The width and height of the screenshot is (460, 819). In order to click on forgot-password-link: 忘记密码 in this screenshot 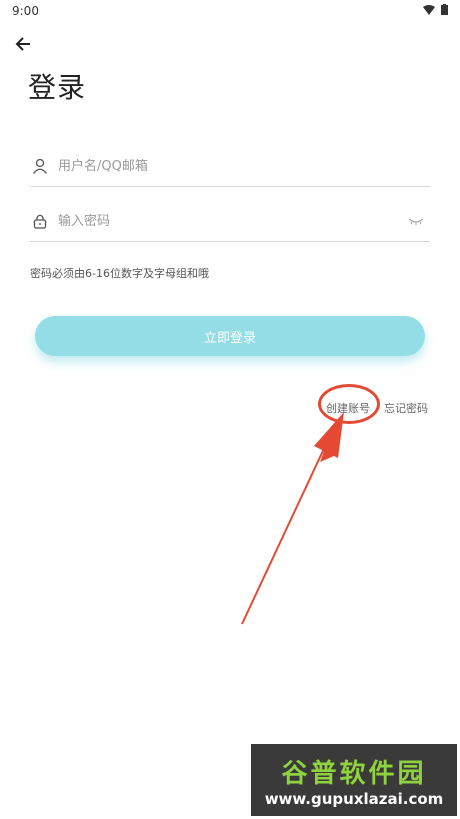, I will do `click(406, 408)`.